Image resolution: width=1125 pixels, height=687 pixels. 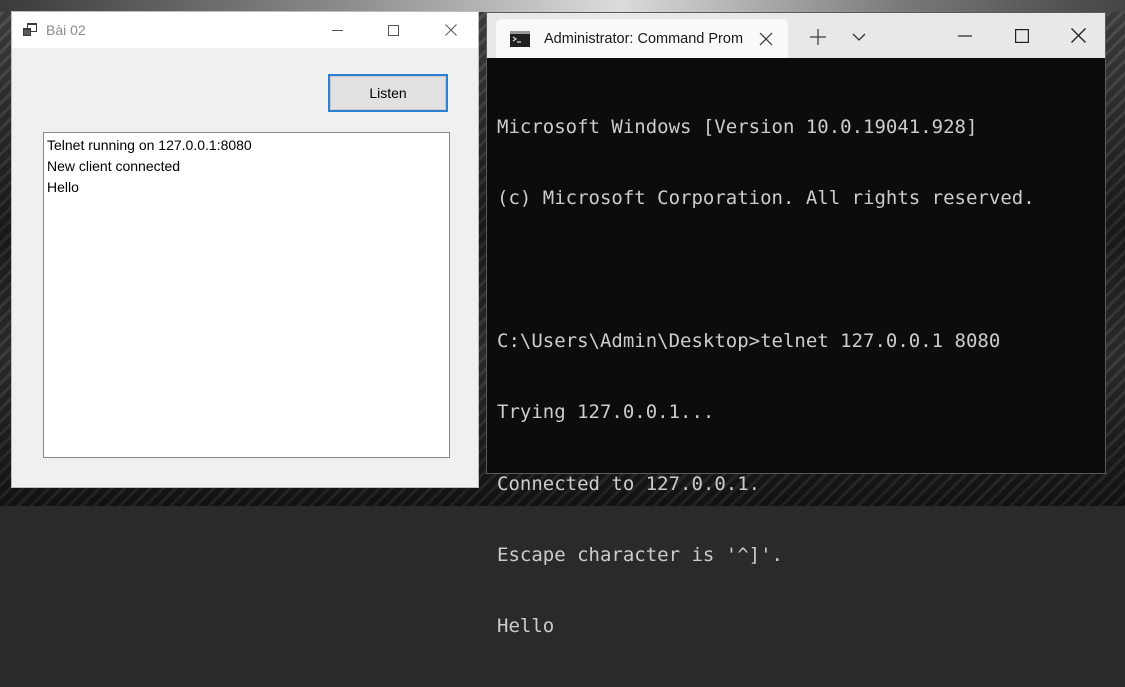 I want to click on log-line: Hello, so click(x=63, y=187).